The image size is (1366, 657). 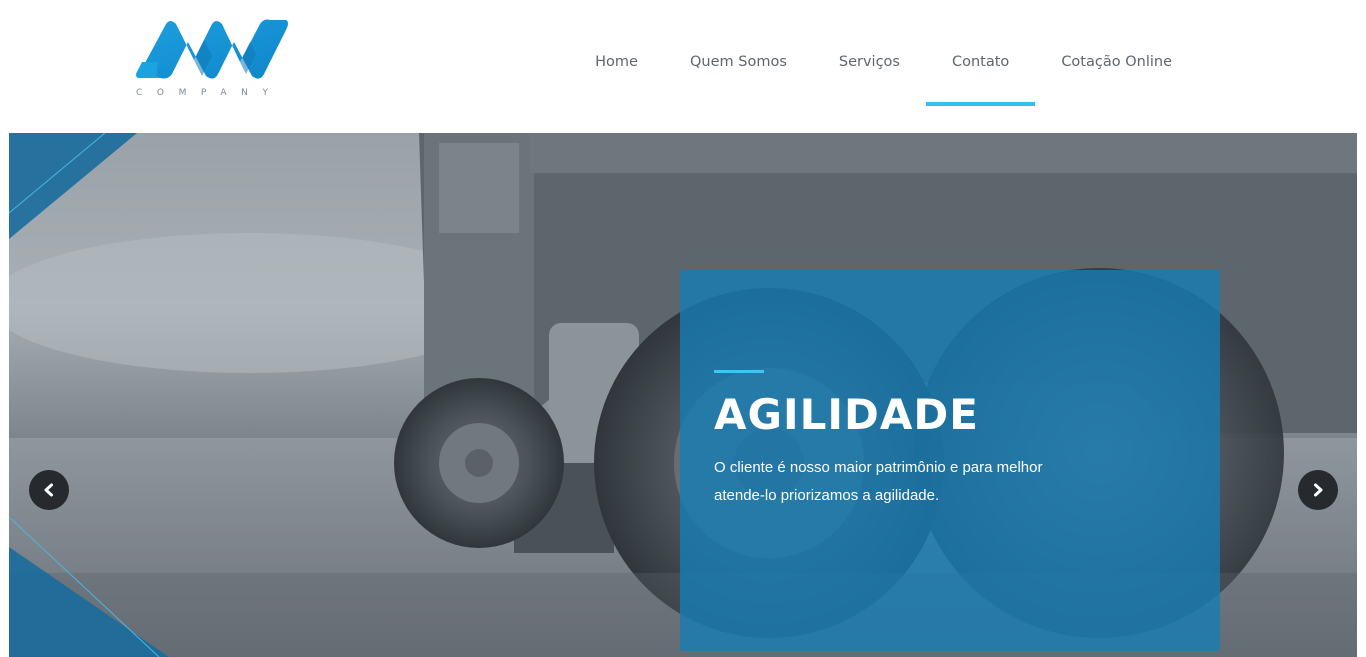 What do you see at coordinates (739, 371) in the screenshot?
I see `caption-accent-line` at bounding box center [739, 371].